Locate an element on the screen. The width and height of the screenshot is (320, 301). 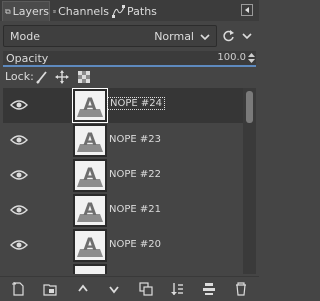
tab-paths: Paths is located at coordinates (134, 11).